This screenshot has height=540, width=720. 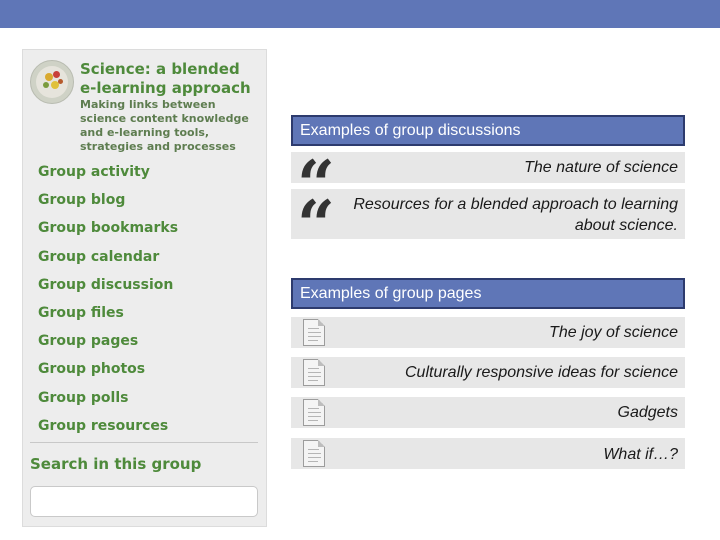 What do you see at coordinates (488, 453) in the screenshot?
I see `page-item: What if…?` at bounding box center [488, 453].